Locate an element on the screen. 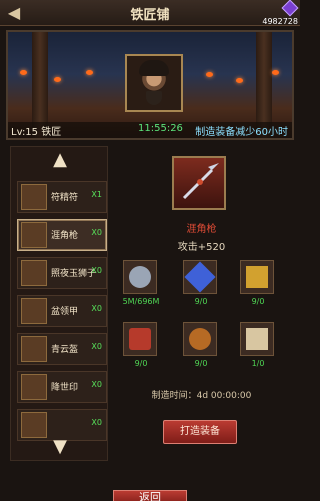  portrait-hair is located at coordinates (154, 68).